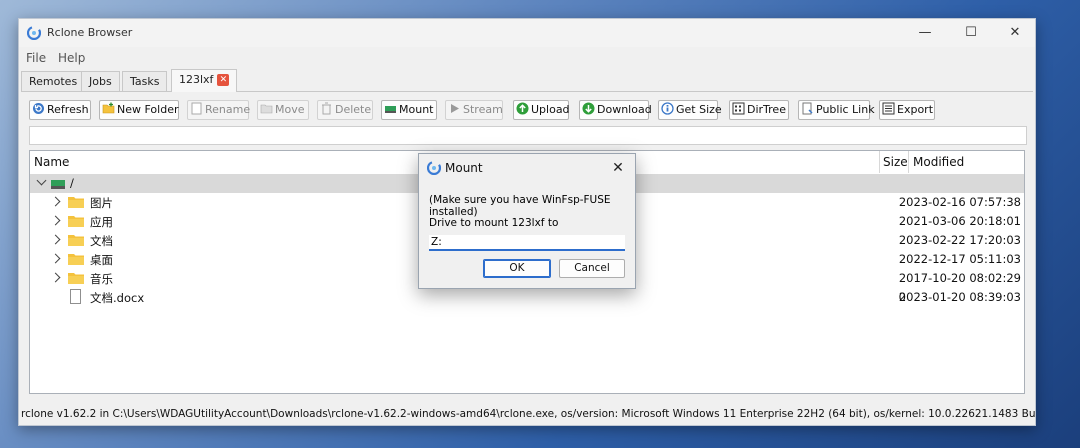 The width and height of the screenshot is (1080, 448). Describe the element at coordinates (522, 108) in the screenshot. I see `upload-icon` at that location.